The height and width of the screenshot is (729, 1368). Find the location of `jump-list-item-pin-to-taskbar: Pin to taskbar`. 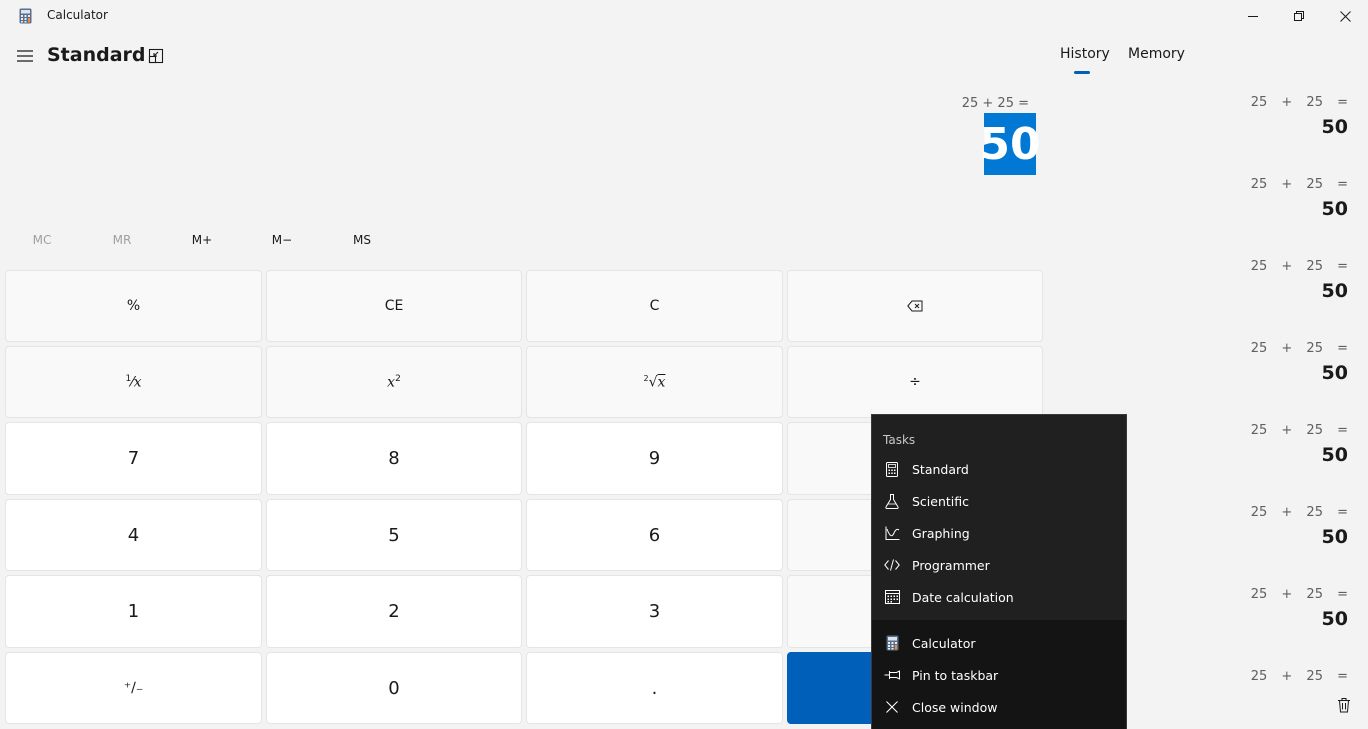

jump-list-item-pin-to-taskbar: Pin to taskbar is located at coordinates (999, 675).